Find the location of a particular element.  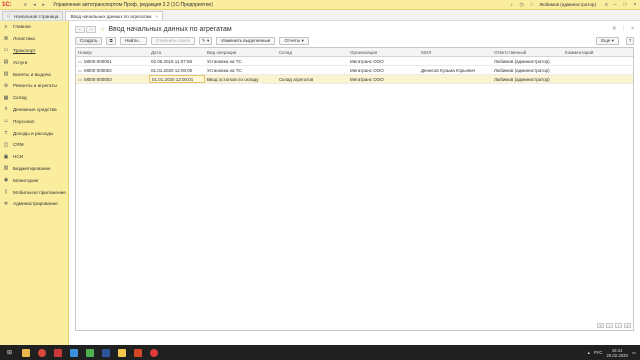

sidebar-item-main: ≡ Главное is located at coordinates (34, 27).